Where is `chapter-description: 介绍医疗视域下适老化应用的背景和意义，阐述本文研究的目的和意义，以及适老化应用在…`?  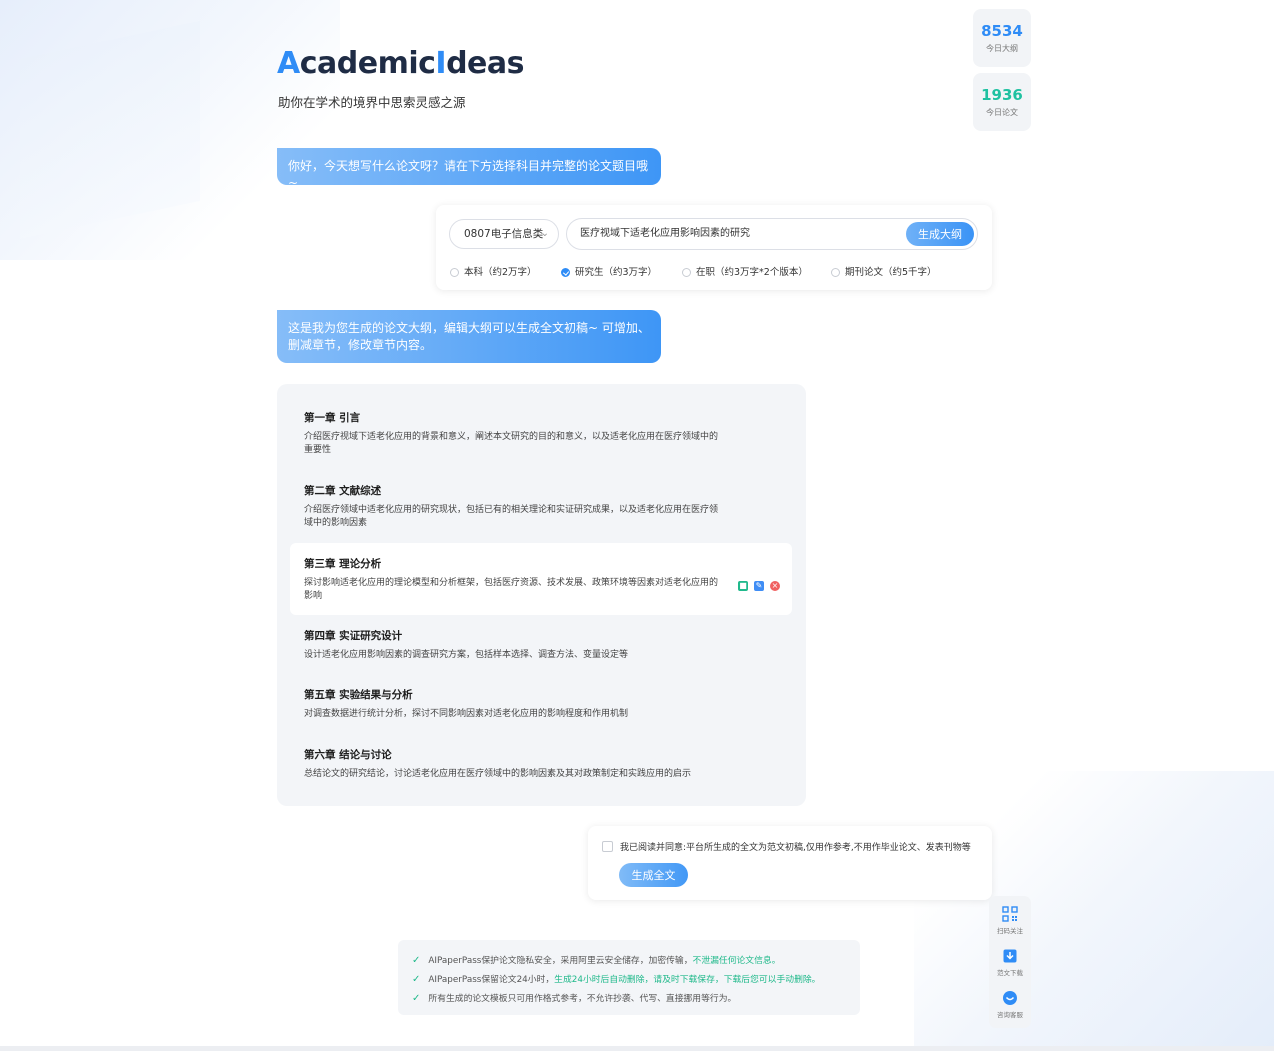
chapter-description: 介绍医疗视域下适老化应用的背景和意义，阐述本文研究的目的和意义，以及适老化应用在… is located at coordinates (511, 443).